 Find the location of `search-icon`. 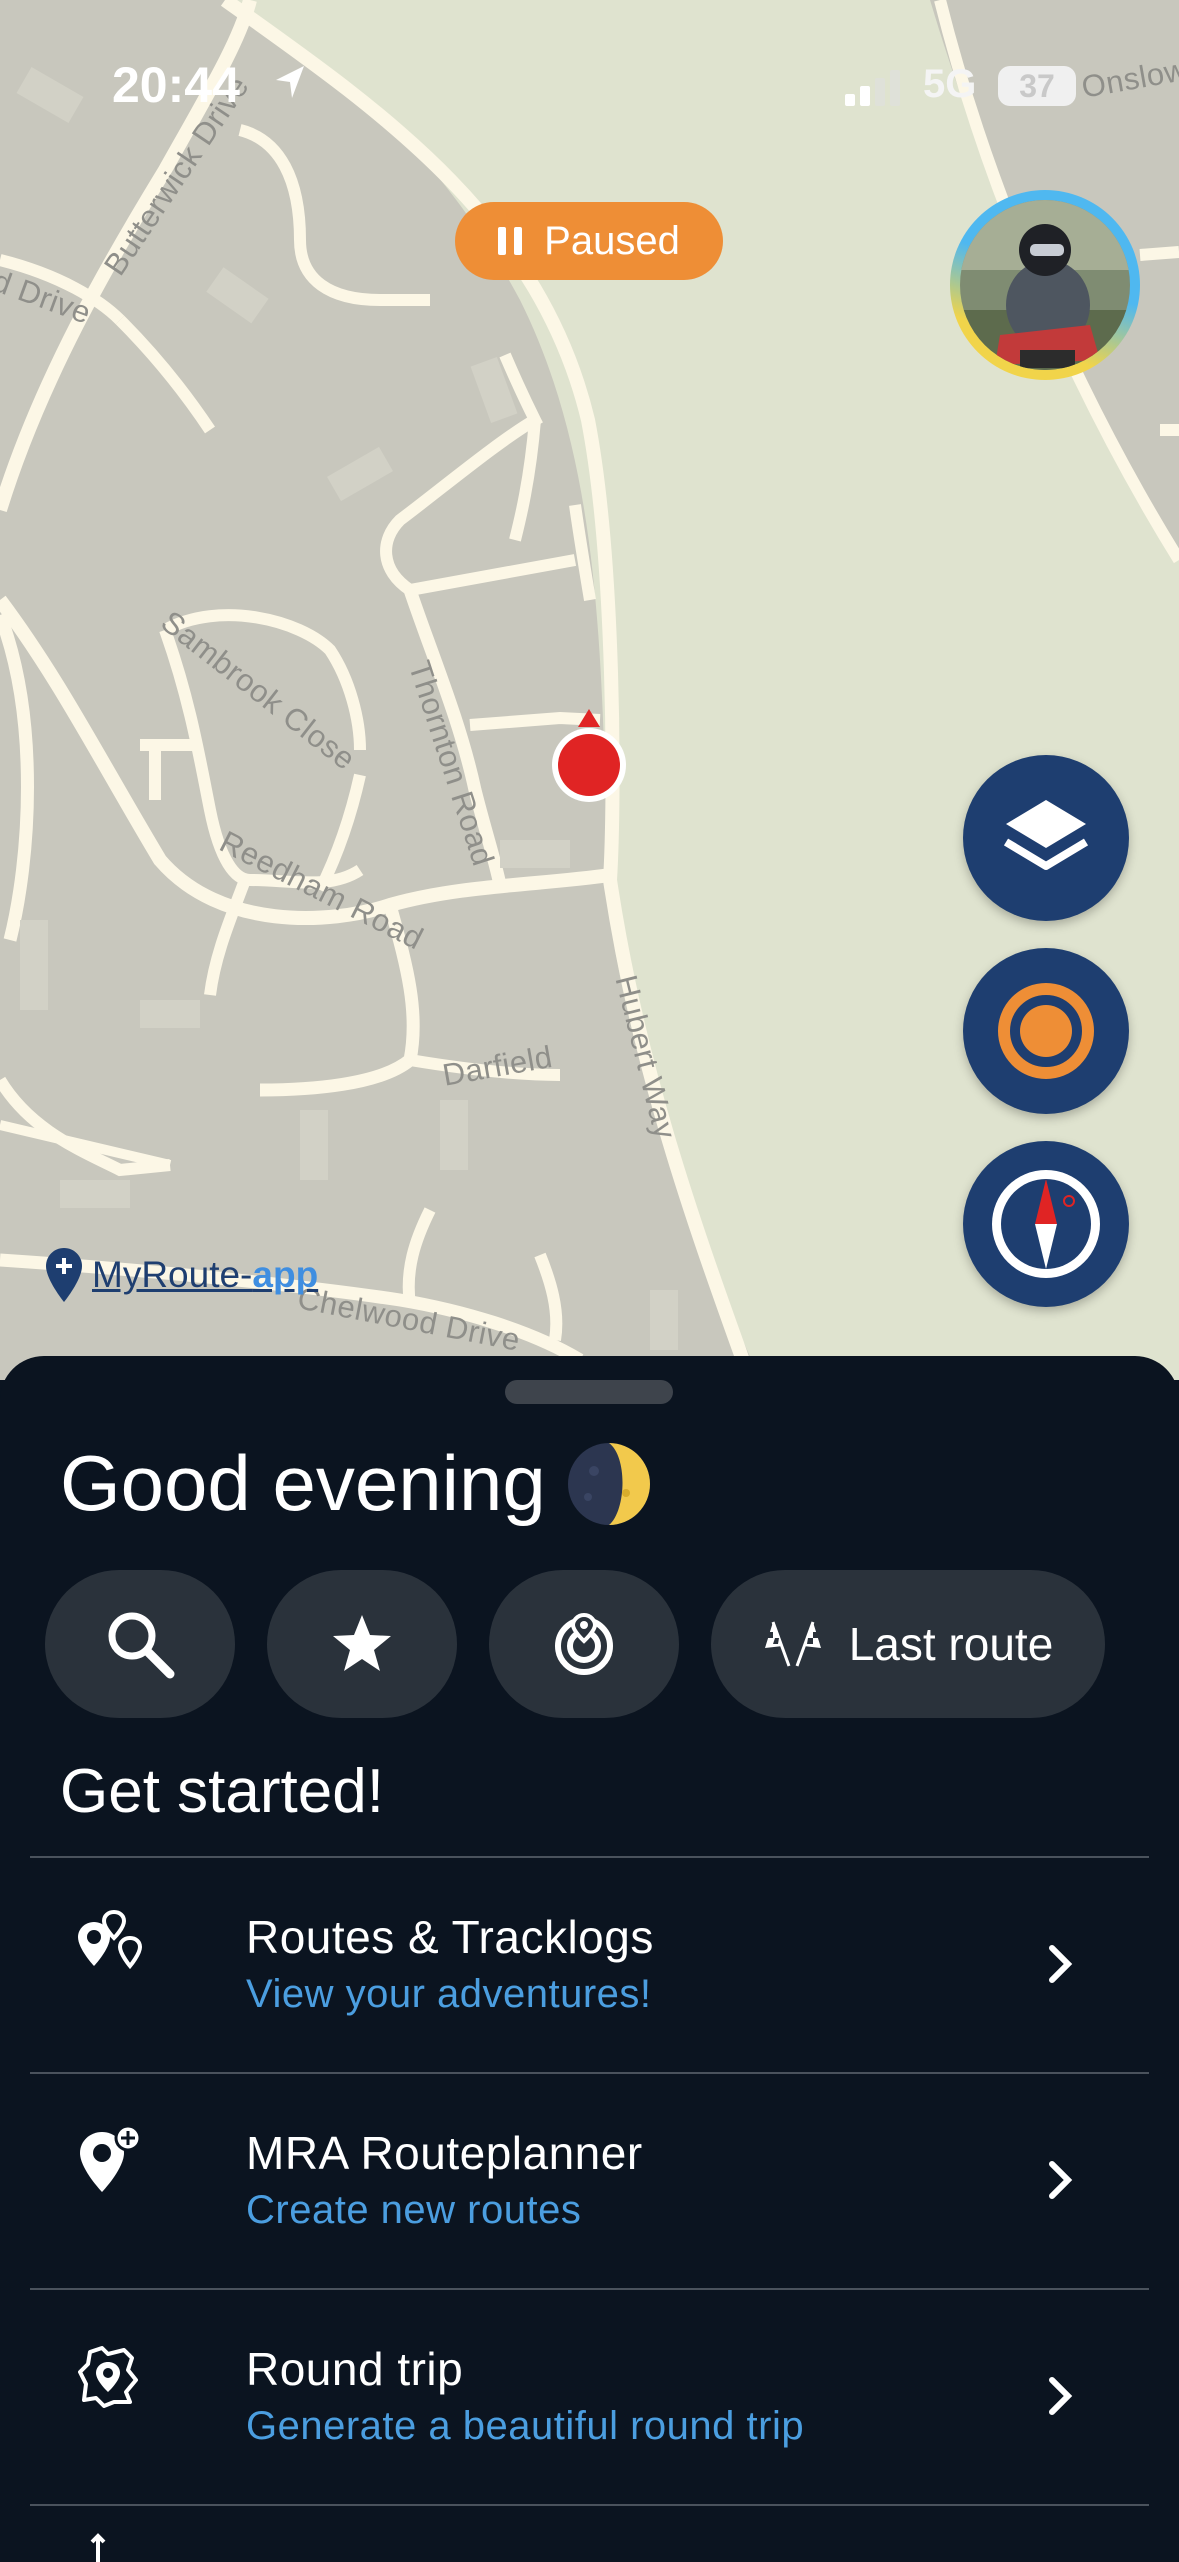

search-icon is located at coordinates (141, 1645).